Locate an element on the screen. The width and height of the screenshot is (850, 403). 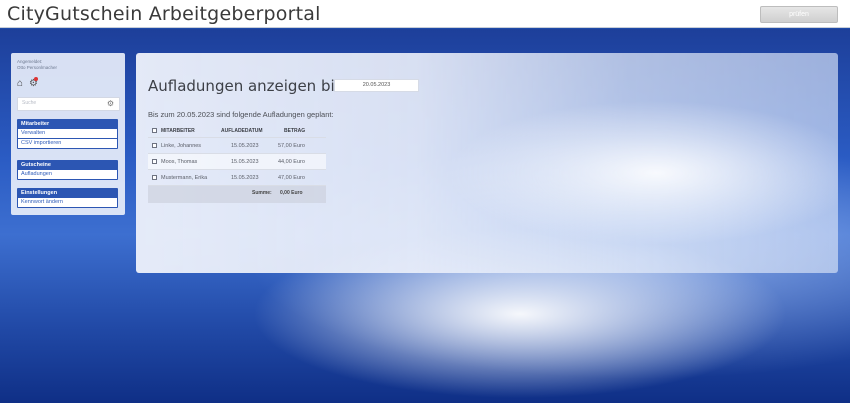
table-header-row: MITARBEITER AUFLADEDATUM BETRAG is located at coordinates (237, 131).